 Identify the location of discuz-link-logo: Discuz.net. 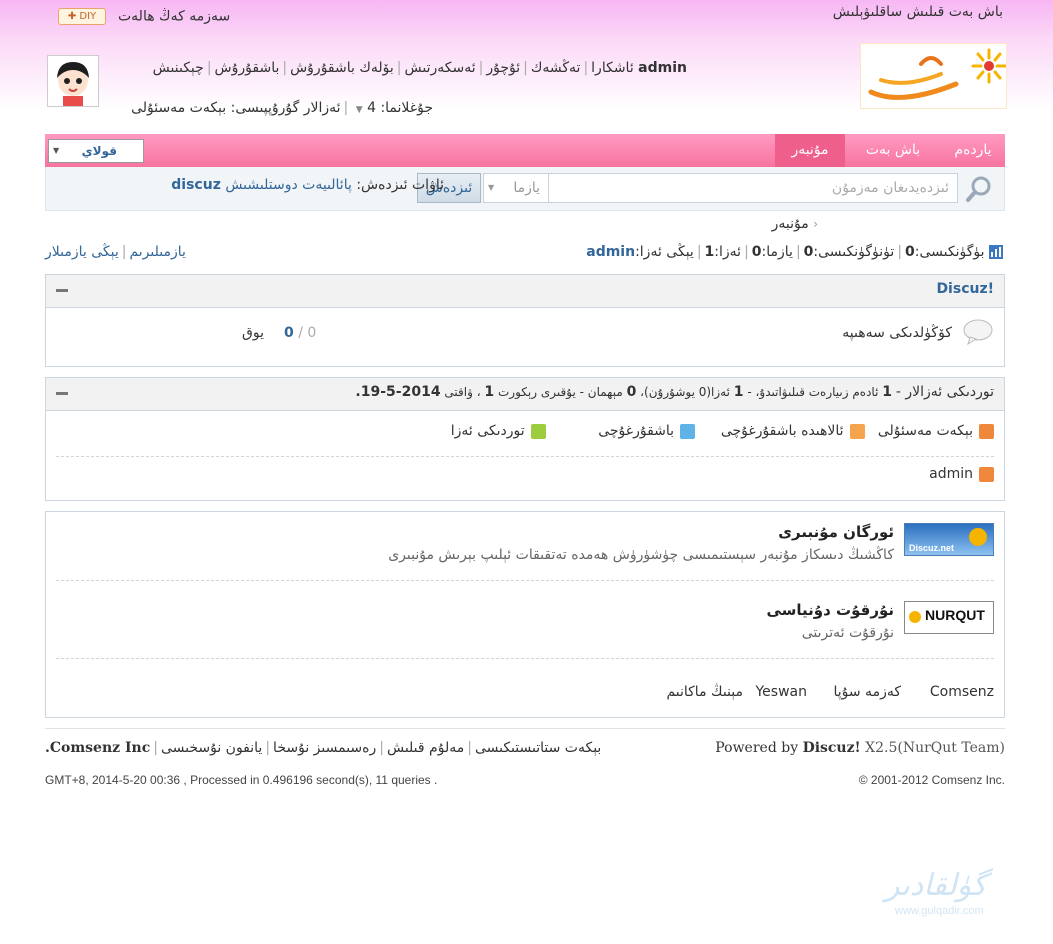
(949, 539).